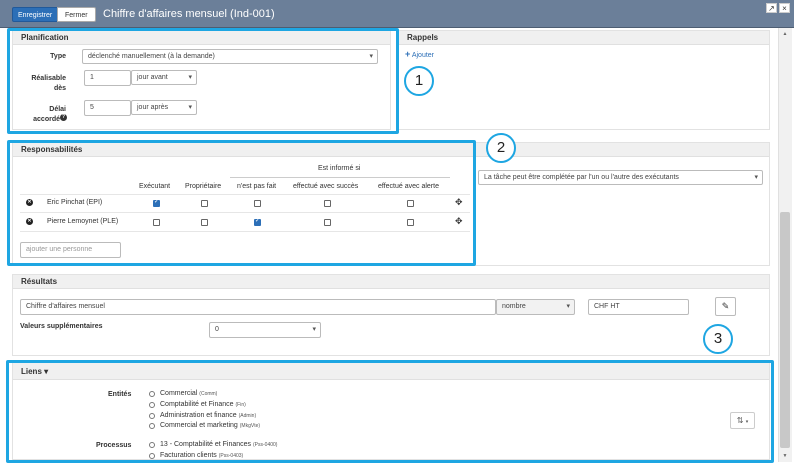 This screenshot has width=794, height=466. Describe the element at coordinates (784, 8) in the screenshot. I see `close-window-icon: ×` at that location.